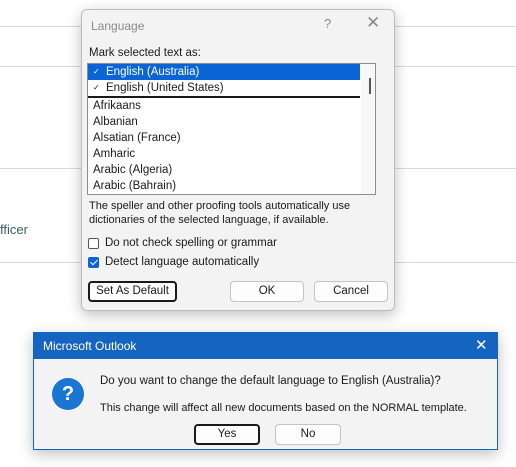  What do you see at coordinates (370, 86) in the screenshot?
I see `scroll-thumb` at bounding box center [370, 86].